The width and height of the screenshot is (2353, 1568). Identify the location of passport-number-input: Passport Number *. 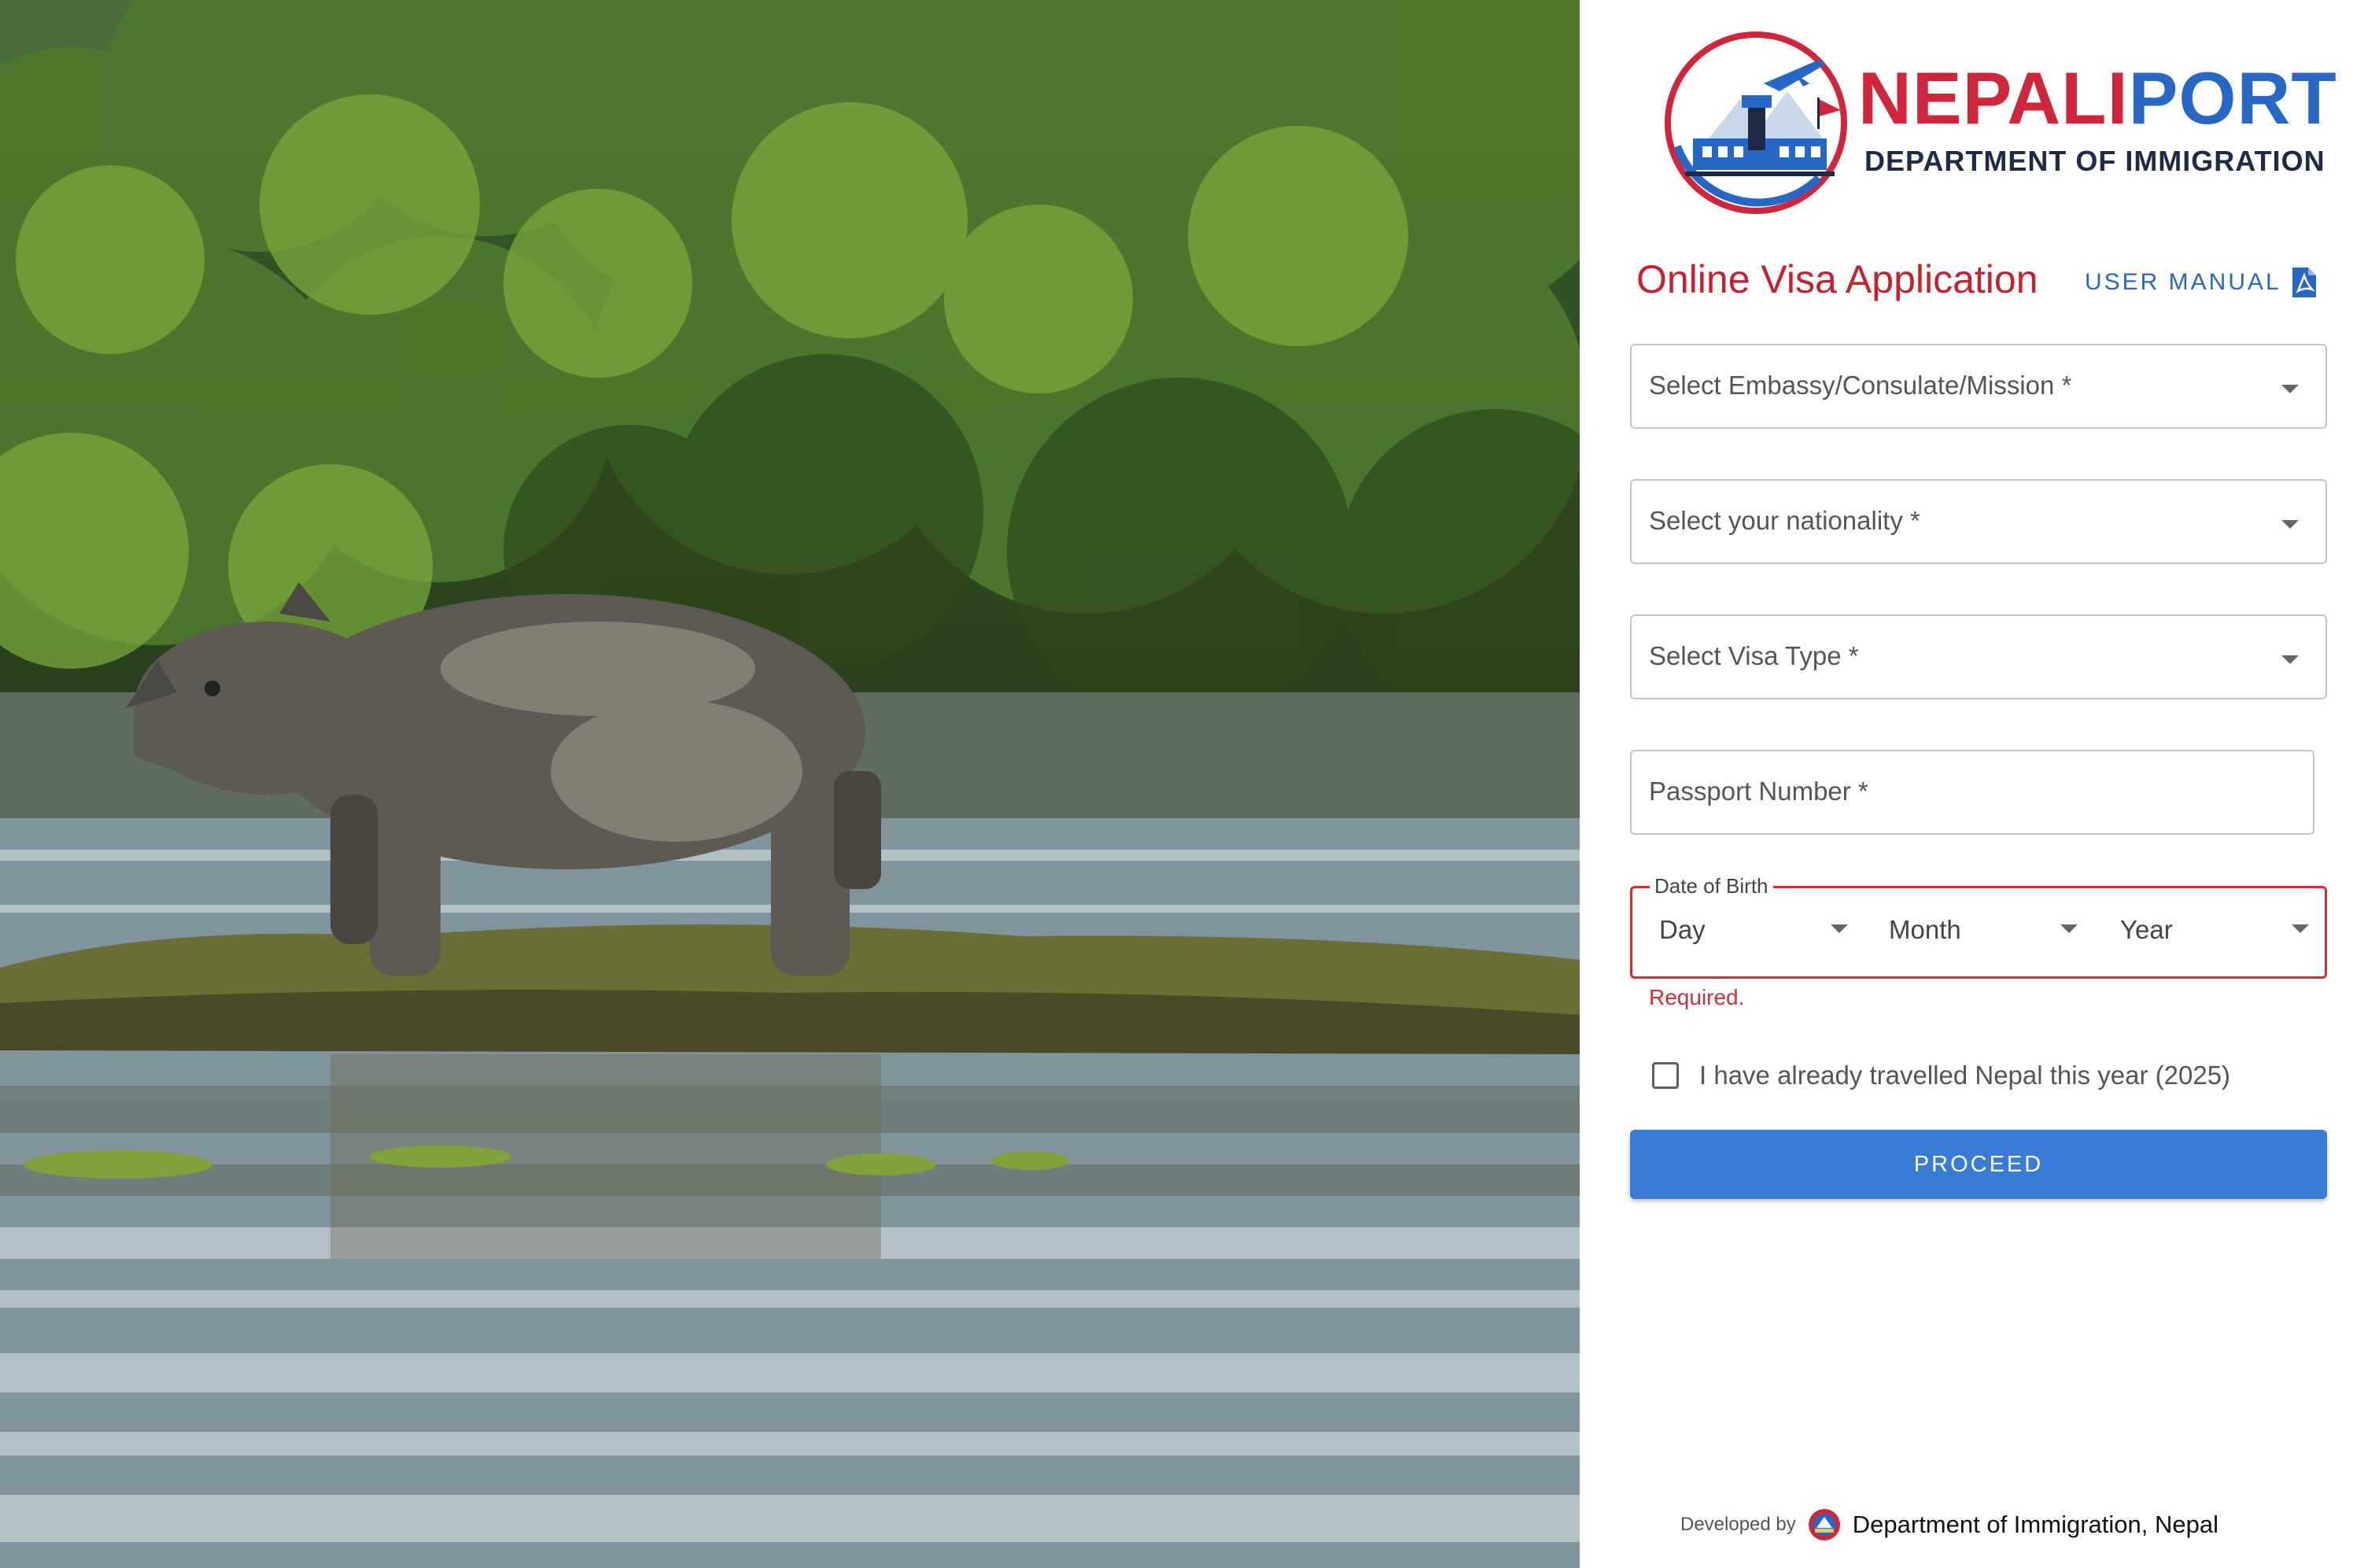
(1972, 792).